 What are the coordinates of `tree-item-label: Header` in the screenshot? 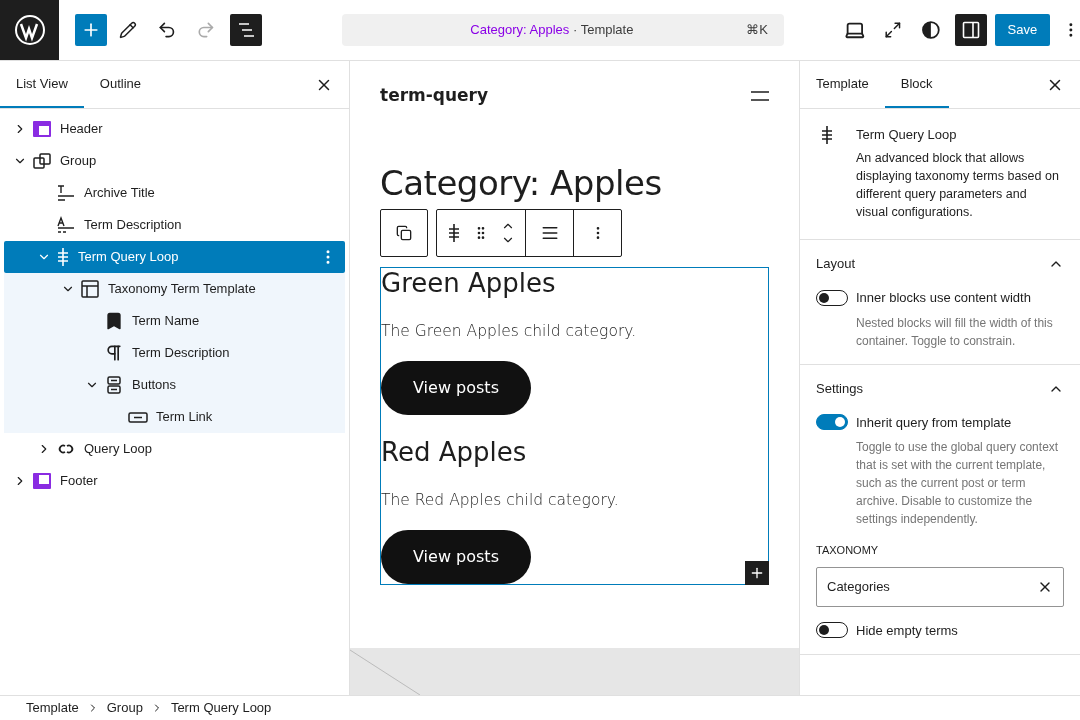 It's located at (81, 129).